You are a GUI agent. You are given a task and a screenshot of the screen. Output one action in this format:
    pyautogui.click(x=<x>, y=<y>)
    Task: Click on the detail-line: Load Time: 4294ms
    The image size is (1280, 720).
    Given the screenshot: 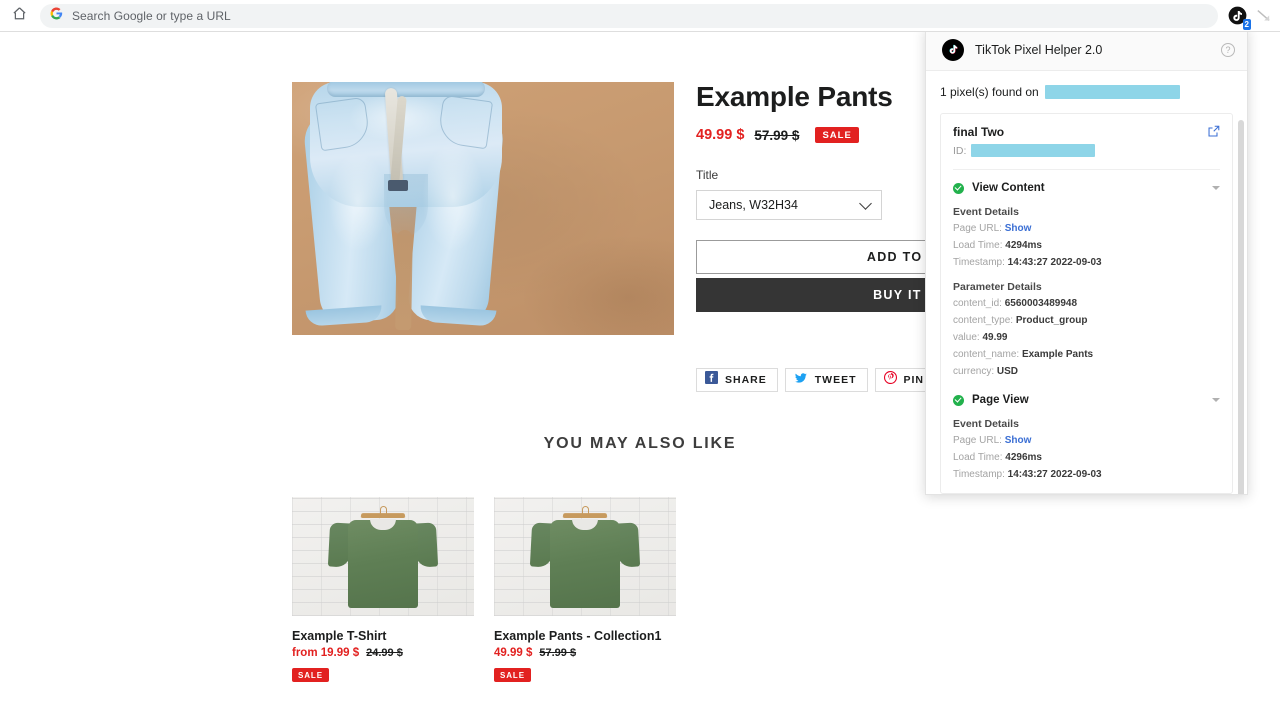 What is the action you would take?
    pyautogui.click(x=1086, y=245)
    